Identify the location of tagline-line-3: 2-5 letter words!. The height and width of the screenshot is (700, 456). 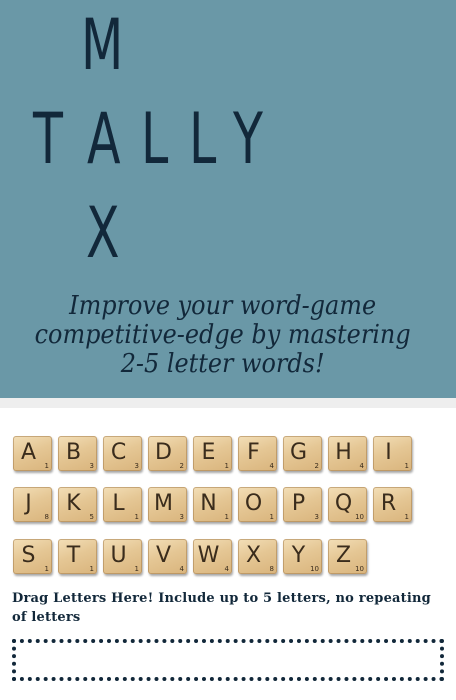
(222, 364).